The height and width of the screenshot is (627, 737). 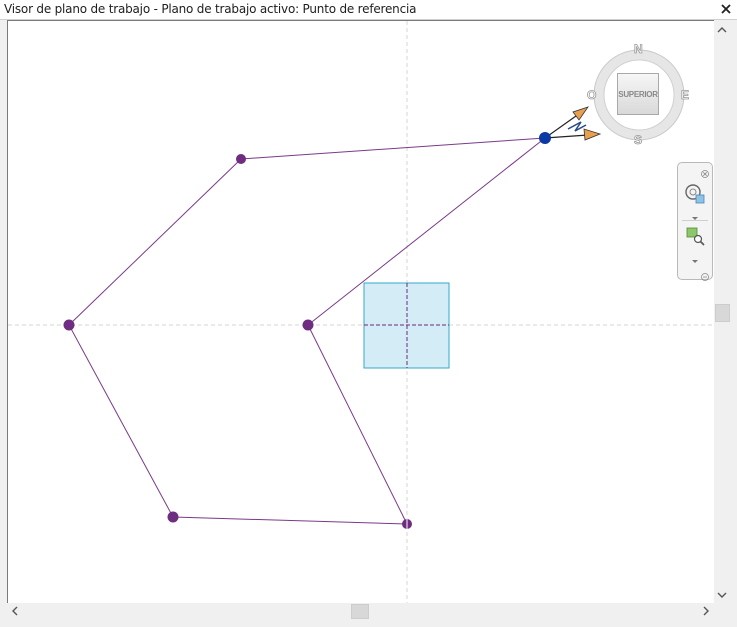 I want to click on chevron-right-icon, so click(x=706, y=611).